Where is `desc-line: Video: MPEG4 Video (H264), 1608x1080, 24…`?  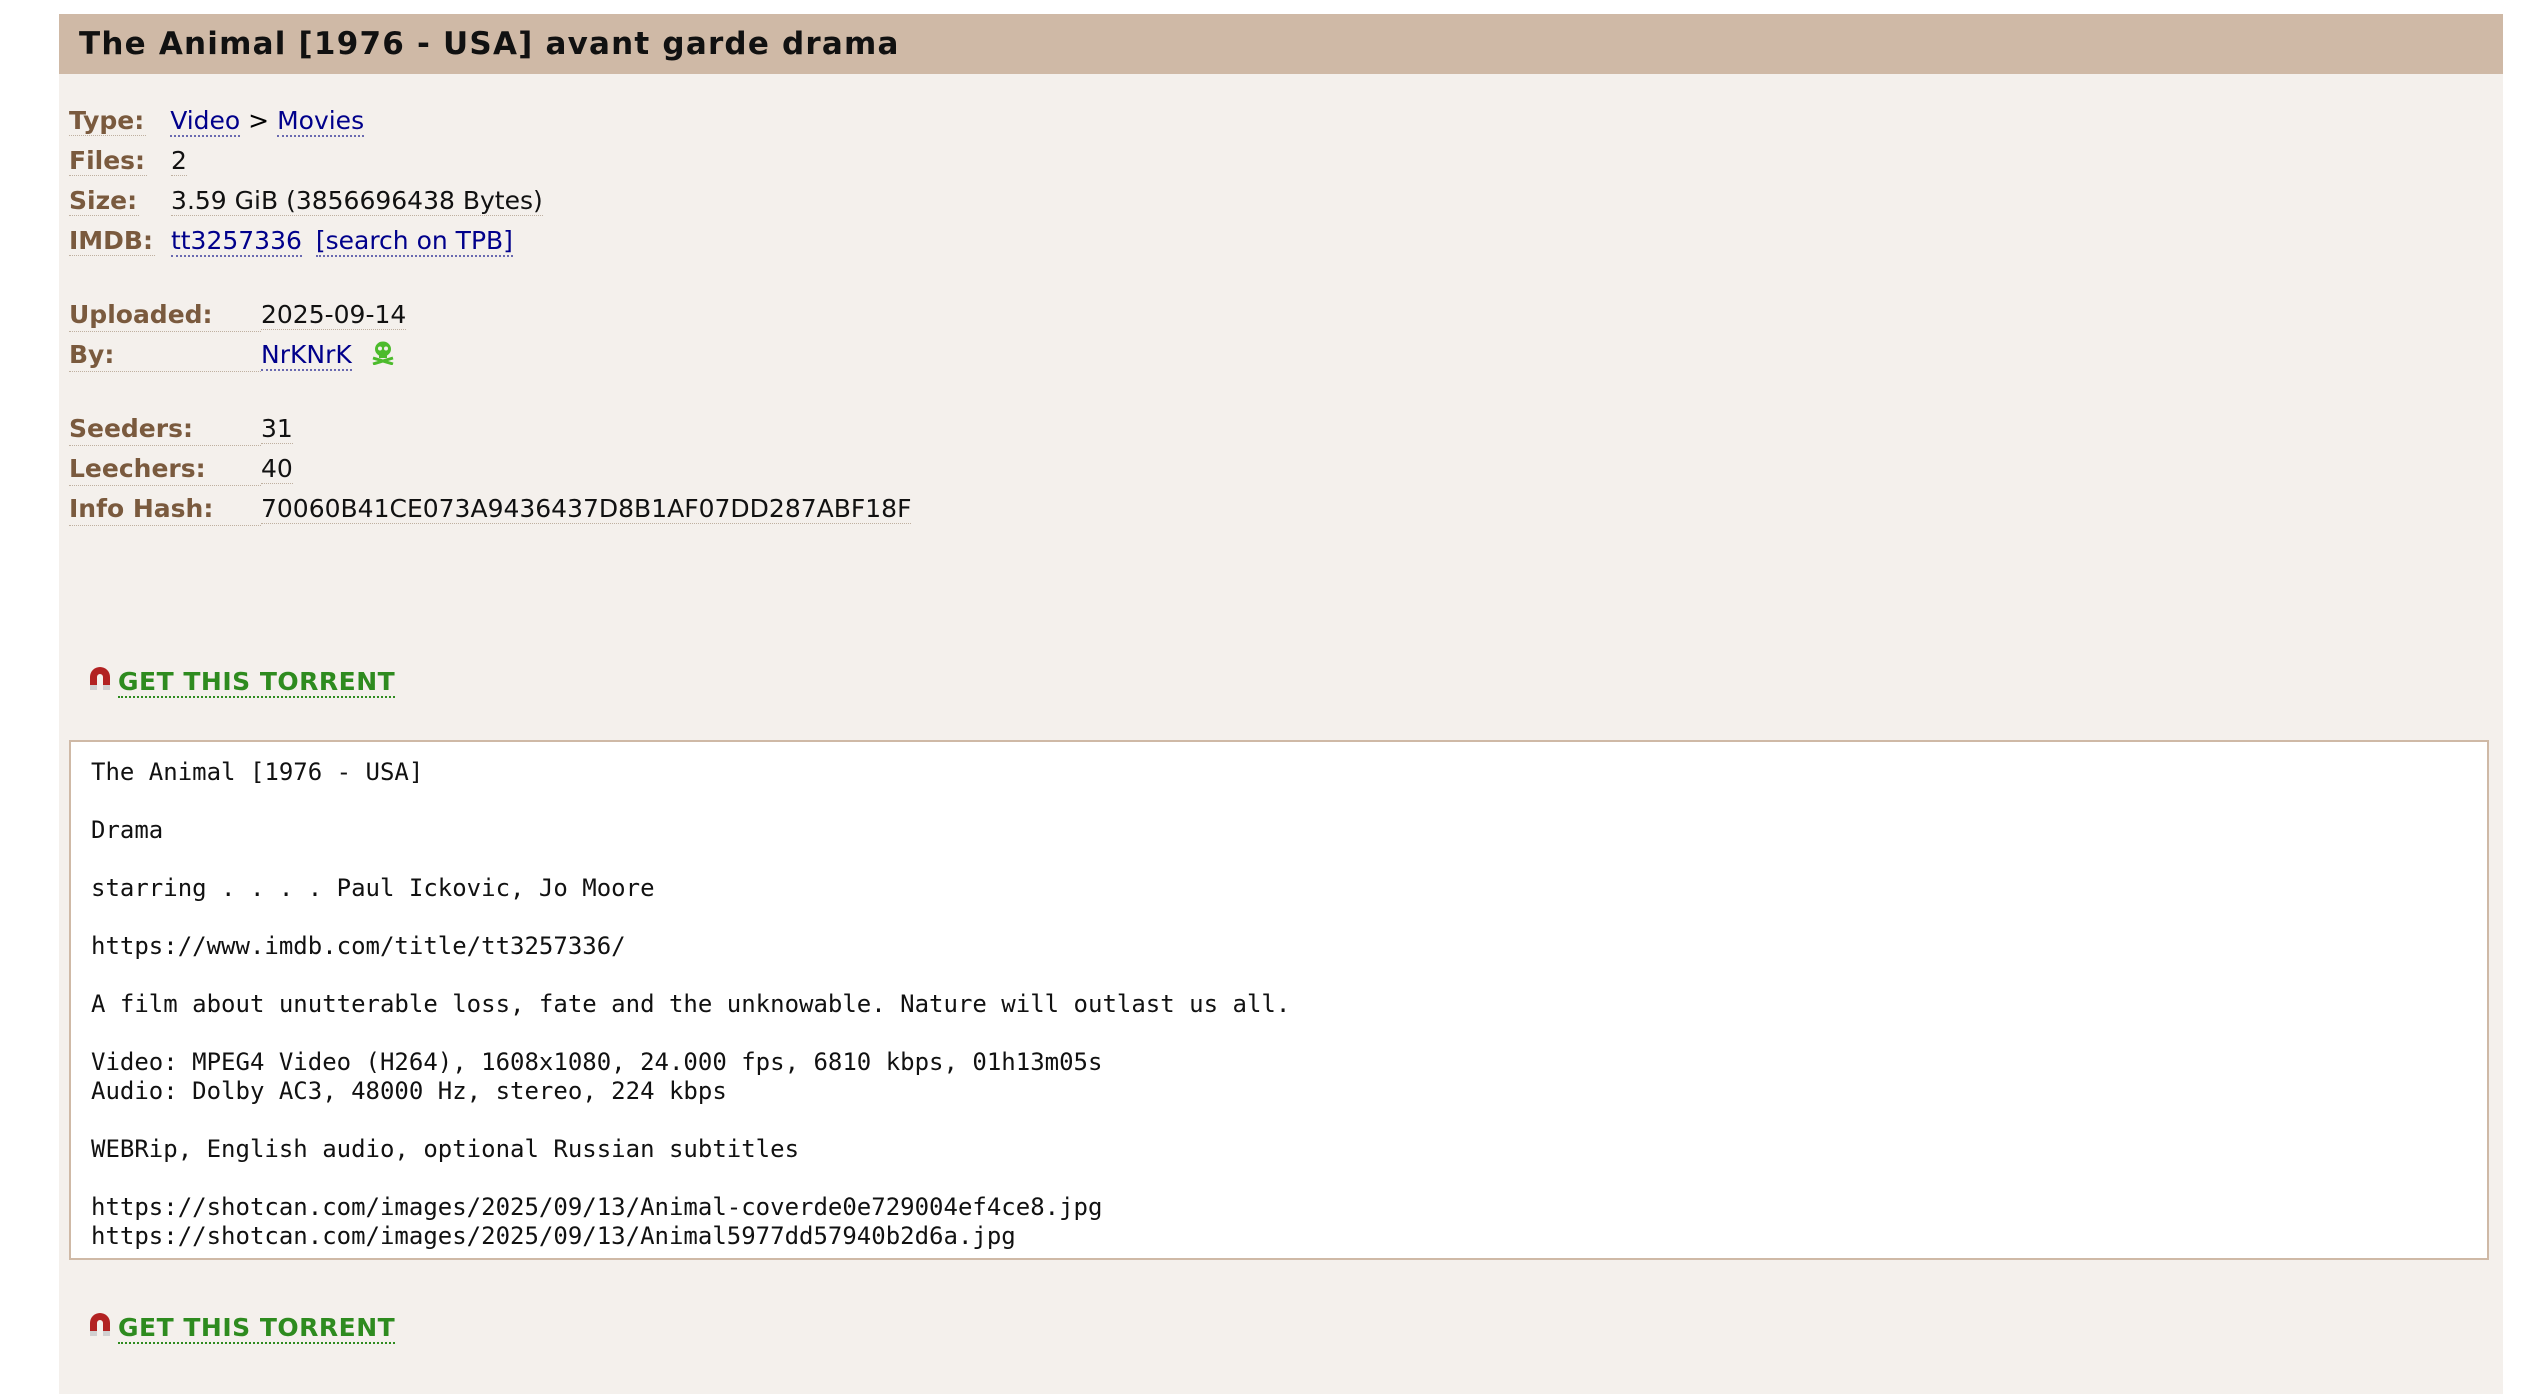 desc-line: Video: MPEG4 Video (H264), 1608x1080, 24… is located at coordinates (597, 1062).